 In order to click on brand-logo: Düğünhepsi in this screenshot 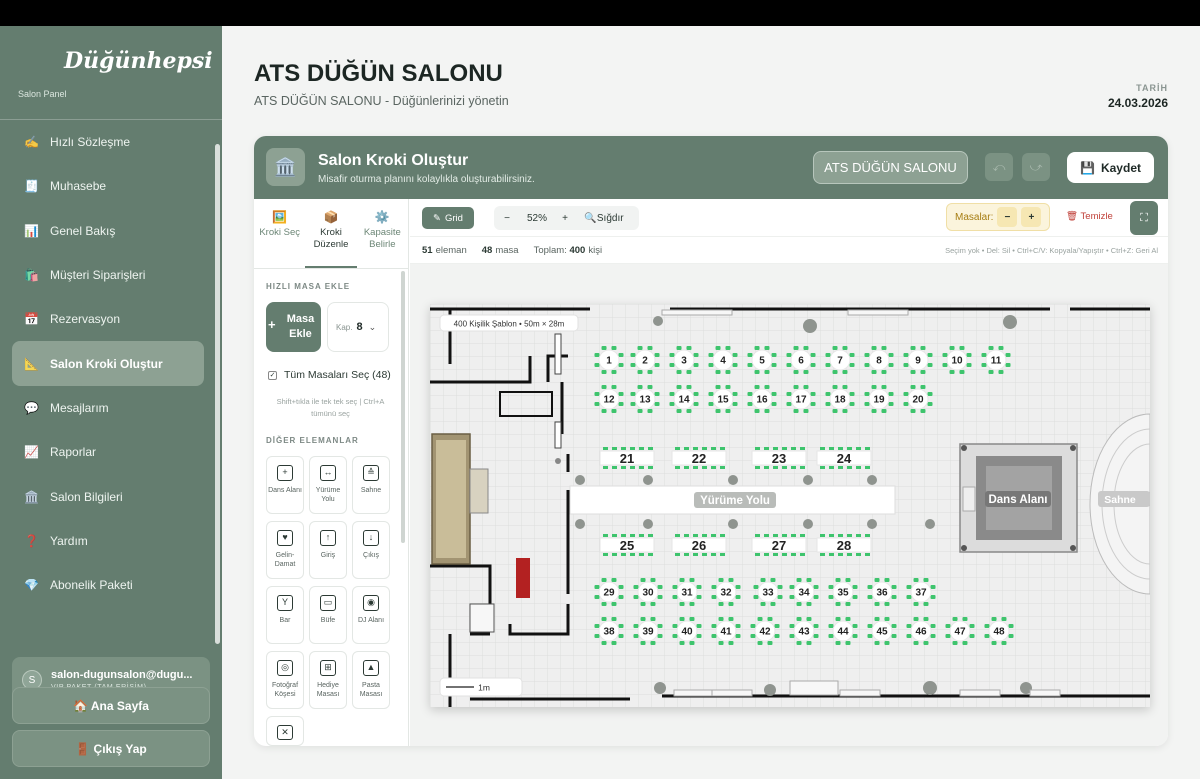, I will do `click(138, 61)`.